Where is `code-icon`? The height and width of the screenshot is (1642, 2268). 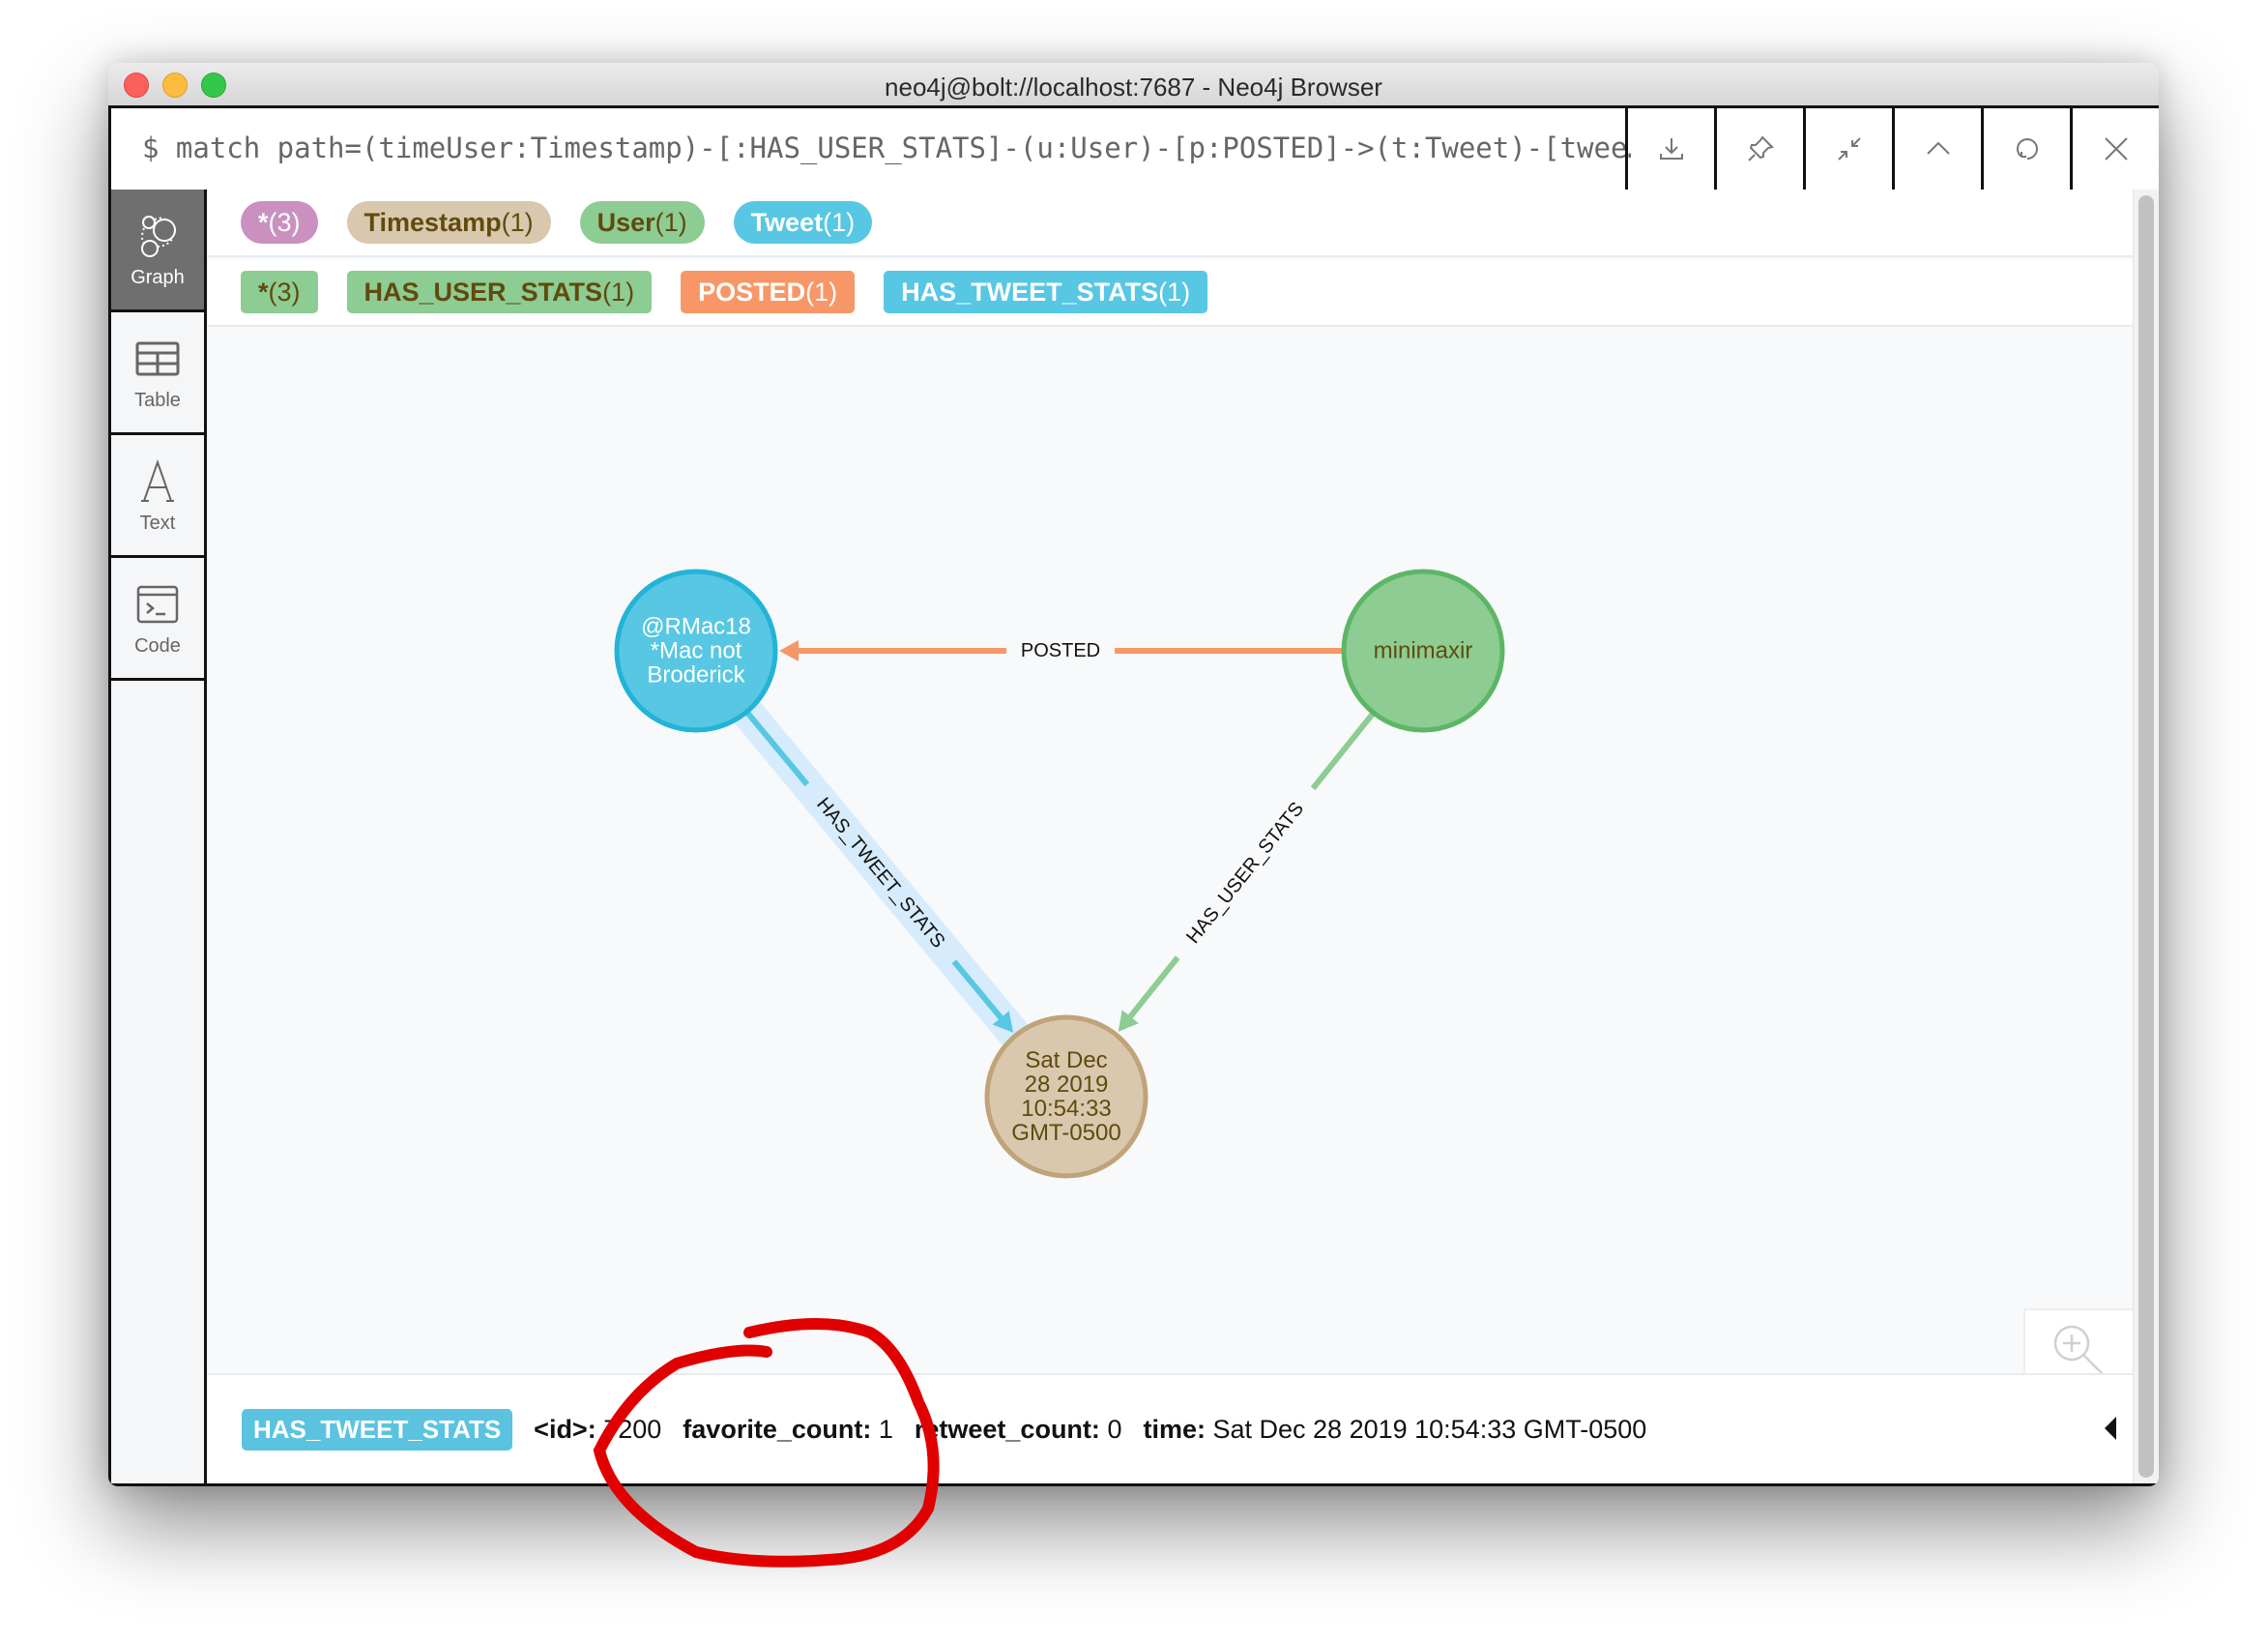 code-icon is located at coordinates (157, 604).